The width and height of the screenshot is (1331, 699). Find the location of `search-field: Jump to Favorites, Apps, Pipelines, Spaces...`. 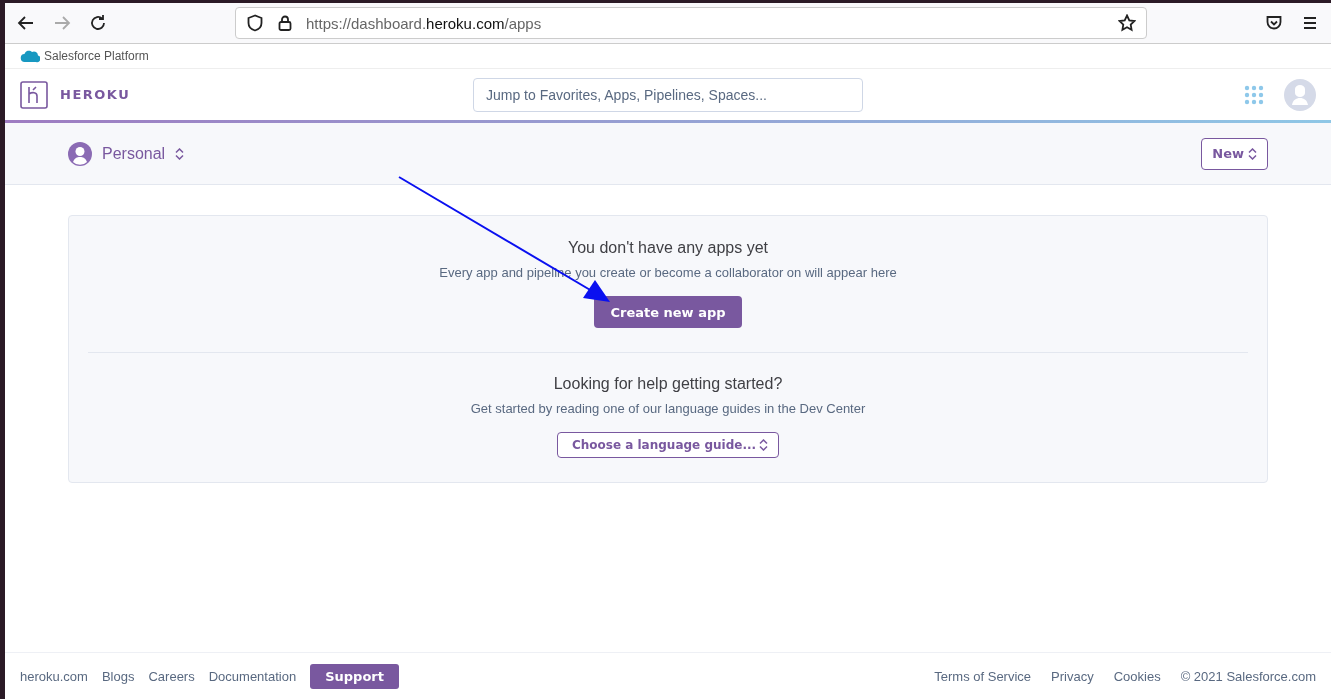

search-field: Jump to Favorites, Apps, Pipelines, Spaces... is located at coordinates (668, 95).